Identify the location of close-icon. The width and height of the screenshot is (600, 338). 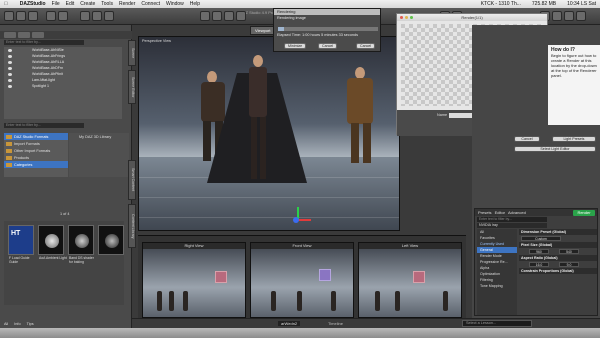
(401, 17).